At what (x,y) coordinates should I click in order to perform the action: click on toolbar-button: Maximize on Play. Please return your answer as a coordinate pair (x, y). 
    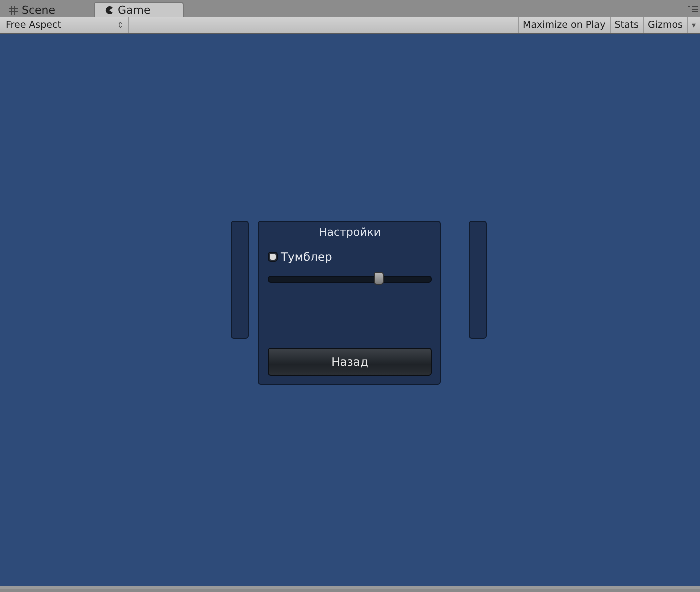
    Looking at the image, I should click on (564, 25).